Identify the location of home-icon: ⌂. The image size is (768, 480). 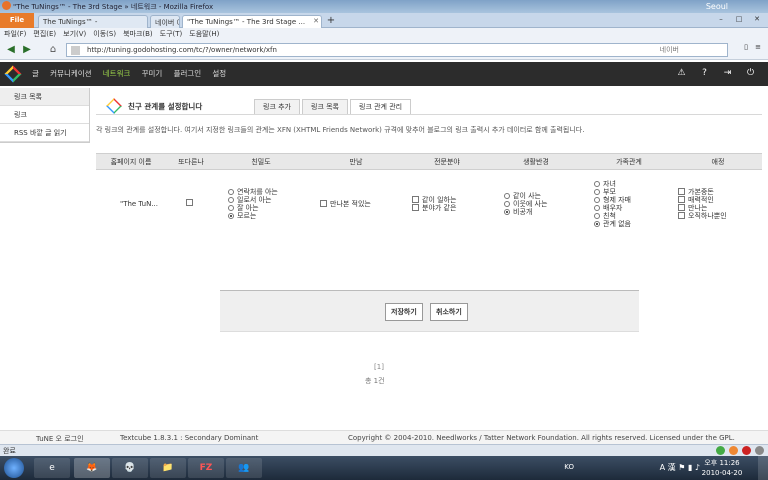
(53, 50).